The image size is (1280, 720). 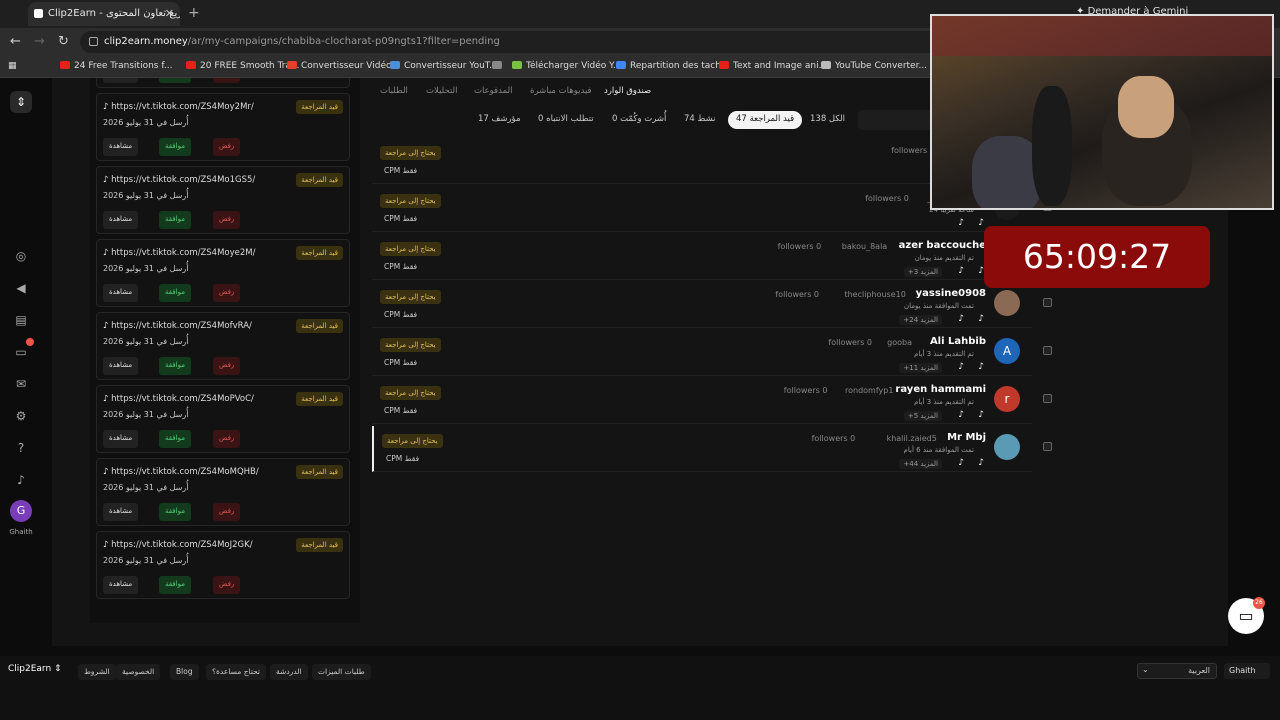 I want to click on chat-icon: ▭, so click(x=21, y=352).